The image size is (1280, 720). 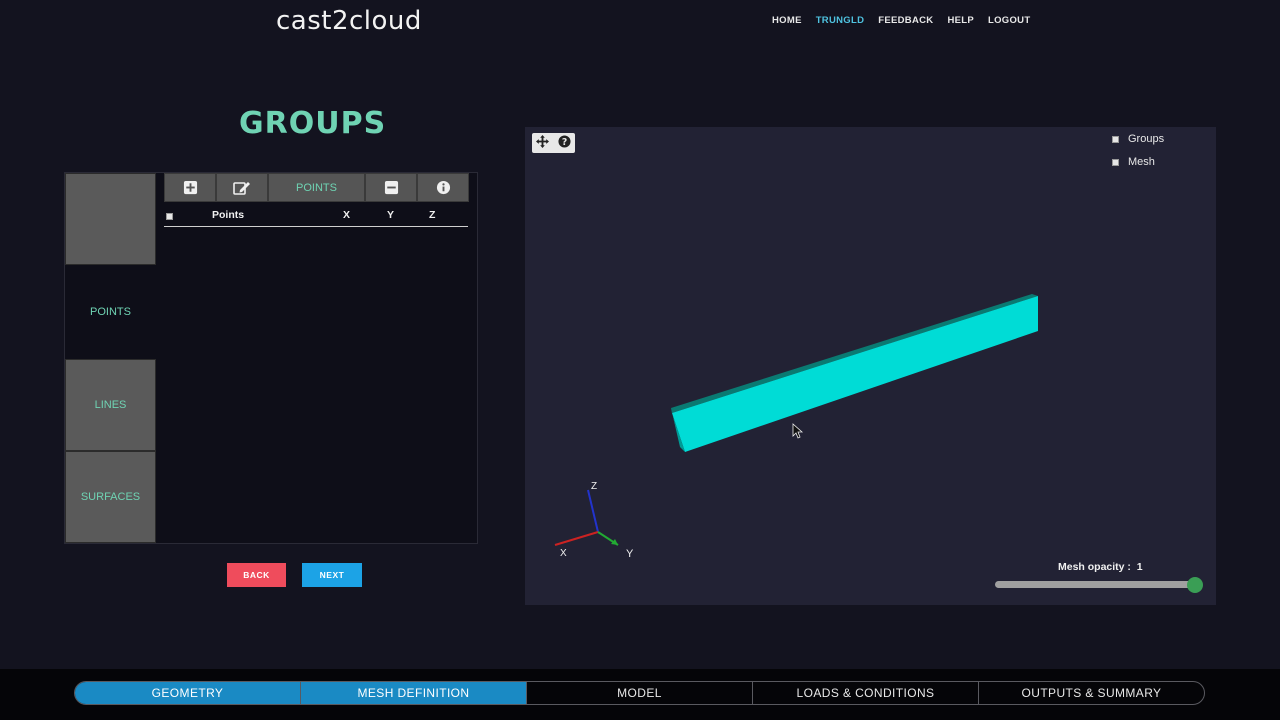 I want to click on plus-square-icon, so click(x=190, y=187).